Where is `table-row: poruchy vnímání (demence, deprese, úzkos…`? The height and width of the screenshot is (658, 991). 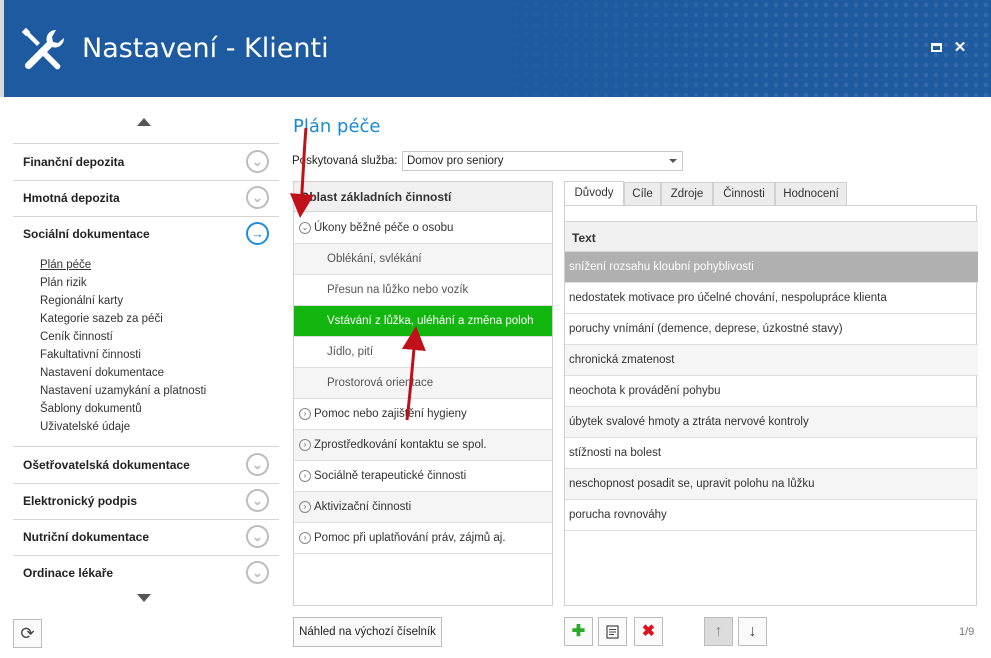 table-row: poruchy vnímání (demence, deprese, úzkos… is located at coordinates (771, 329).